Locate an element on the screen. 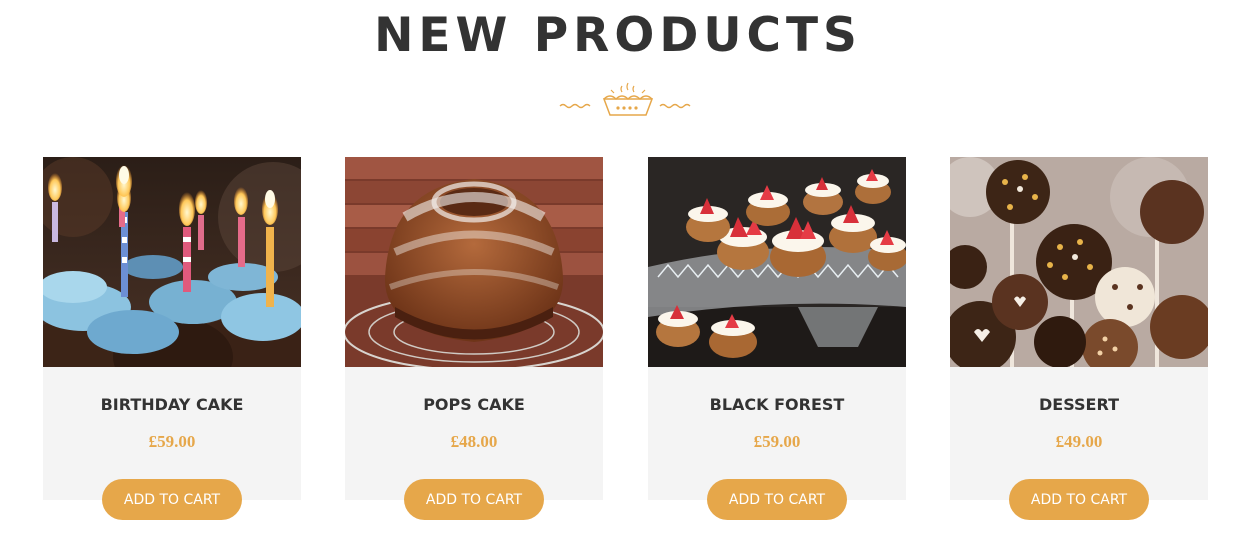 This screenshot has width=1236, height=542. product-card: BLACK FOREST £59.00 ADD TO CART is located at coordinates (777, 338).